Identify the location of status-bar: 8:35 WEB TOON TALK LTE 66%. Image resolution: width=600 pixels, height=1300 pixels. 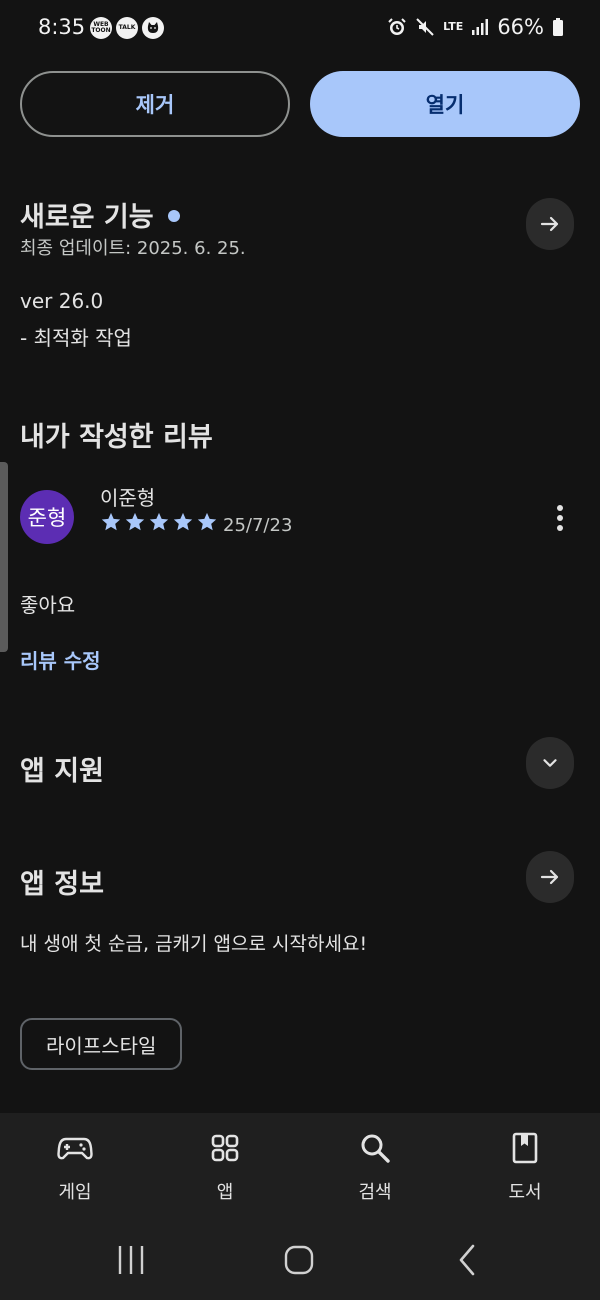
(300, 29).